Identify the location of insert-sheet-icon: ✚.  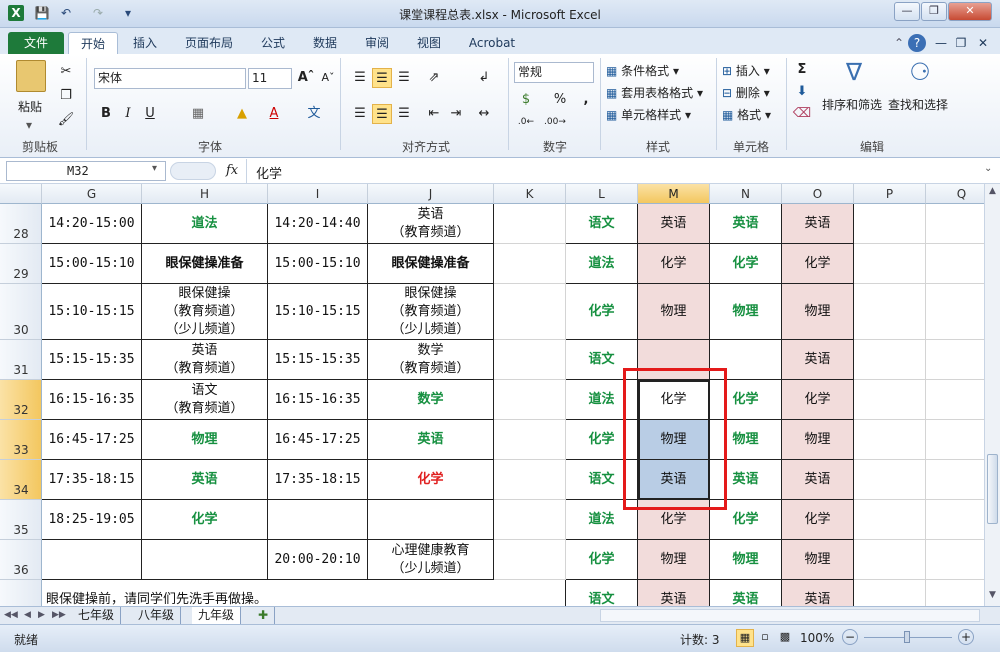
(264, 615).